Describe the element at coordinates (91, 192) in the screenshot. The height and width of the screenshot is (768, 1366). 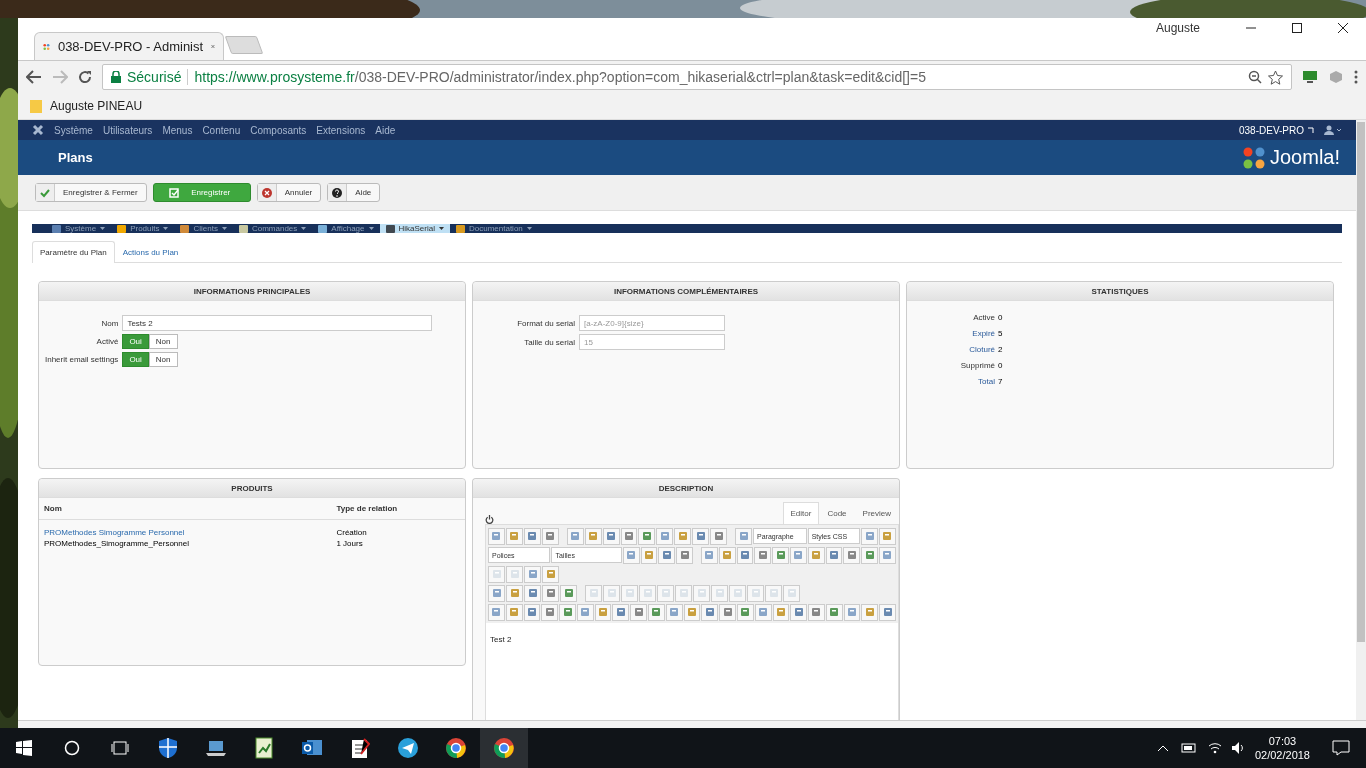
I see `save-close-button: Enregistrer & Fermer` at that location.